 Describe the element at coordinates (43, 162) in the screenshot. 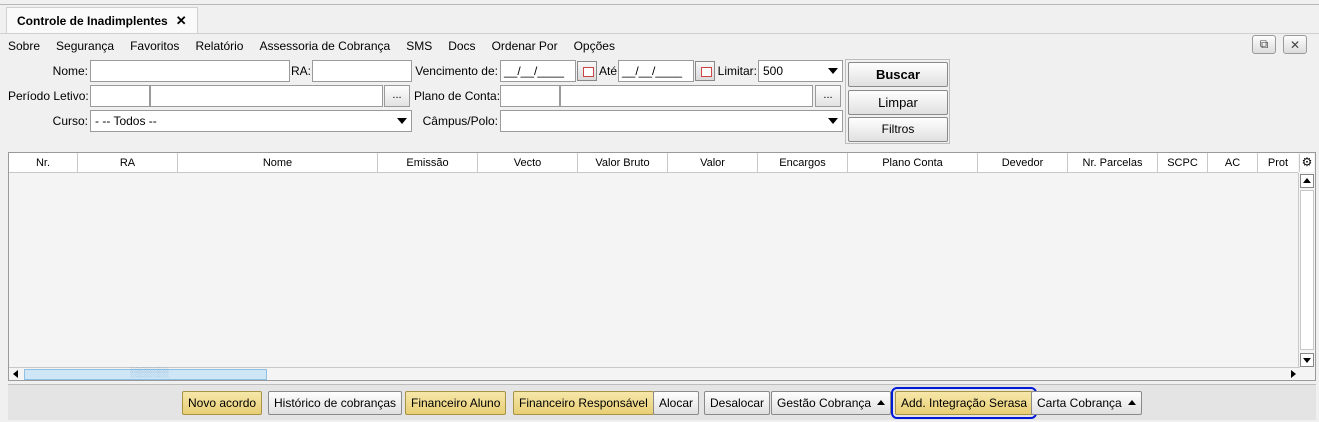

I see `col-nr: Nr.` at that location.